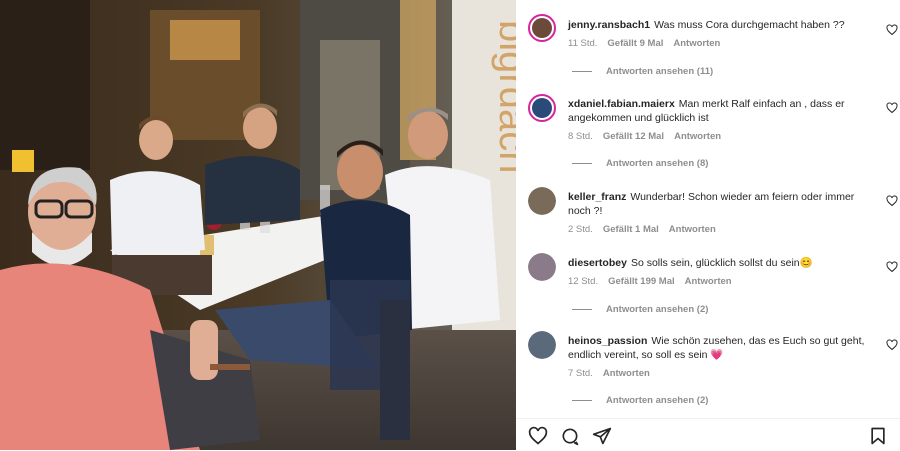 This screenshot has height=451, width=900. I want to click on comment-time: 11 Std., so click(583, 43).